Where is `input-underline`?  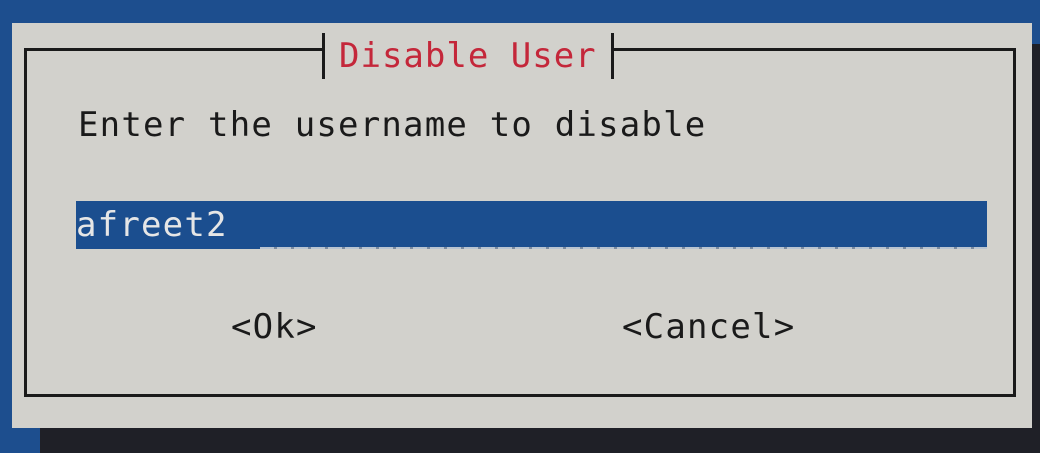
input-underline is located at coordinates (623, 248).